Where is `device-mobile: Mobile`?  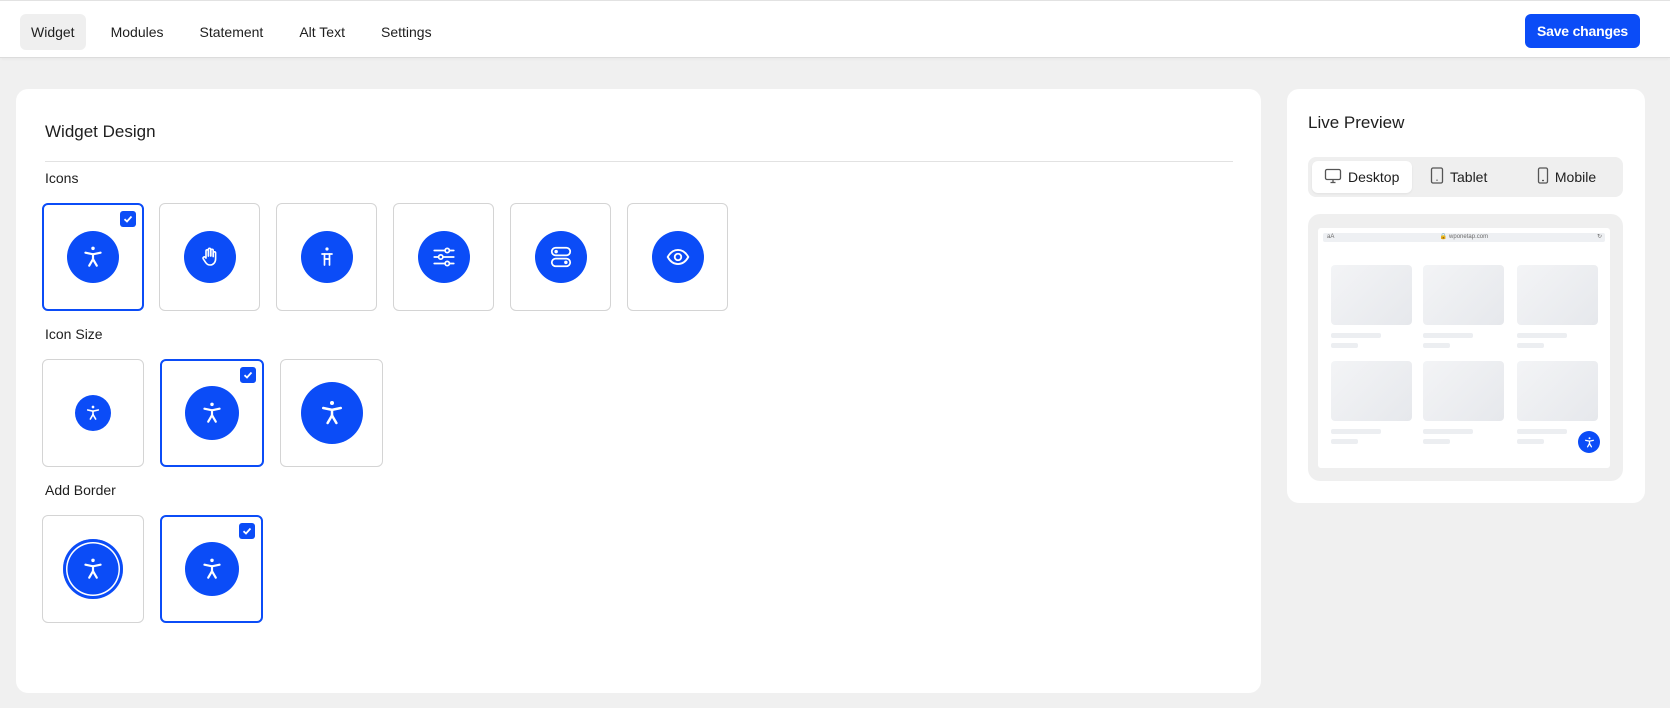
device-mobile: Mobile is located at coordinates (1566, 177).